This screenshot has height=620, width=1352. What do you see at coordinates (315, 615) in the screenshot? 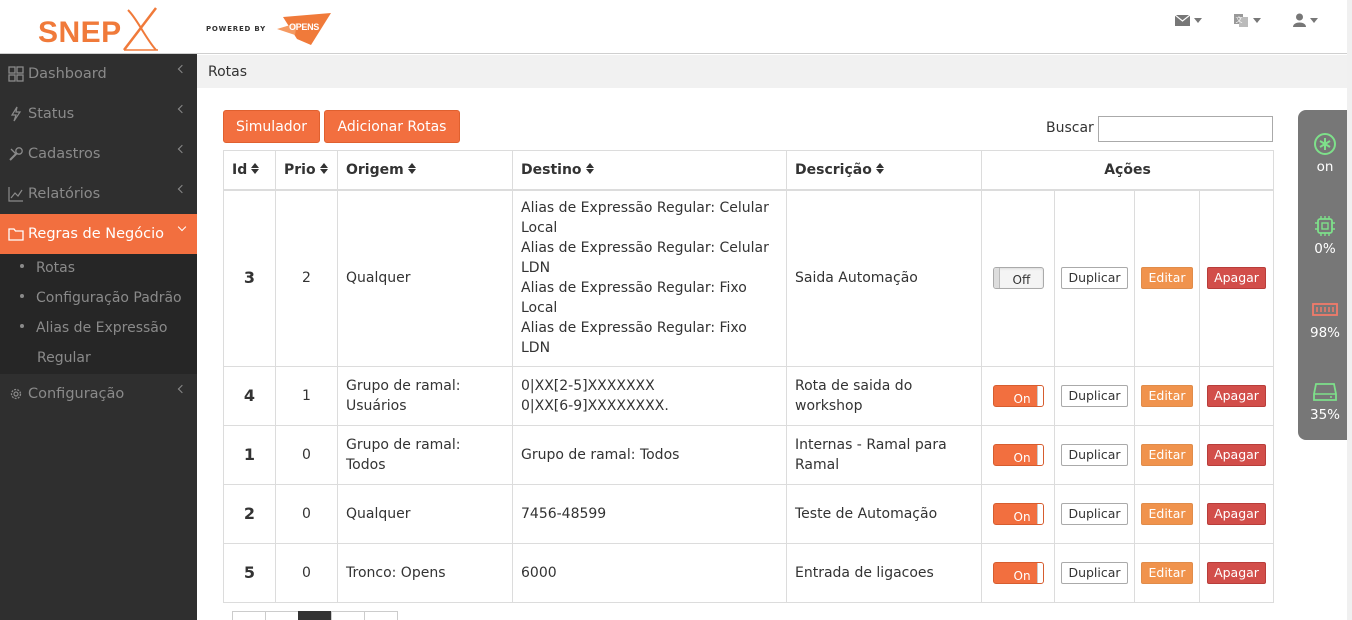
I see `pagination-button-active` at bounding box center [315, 615].